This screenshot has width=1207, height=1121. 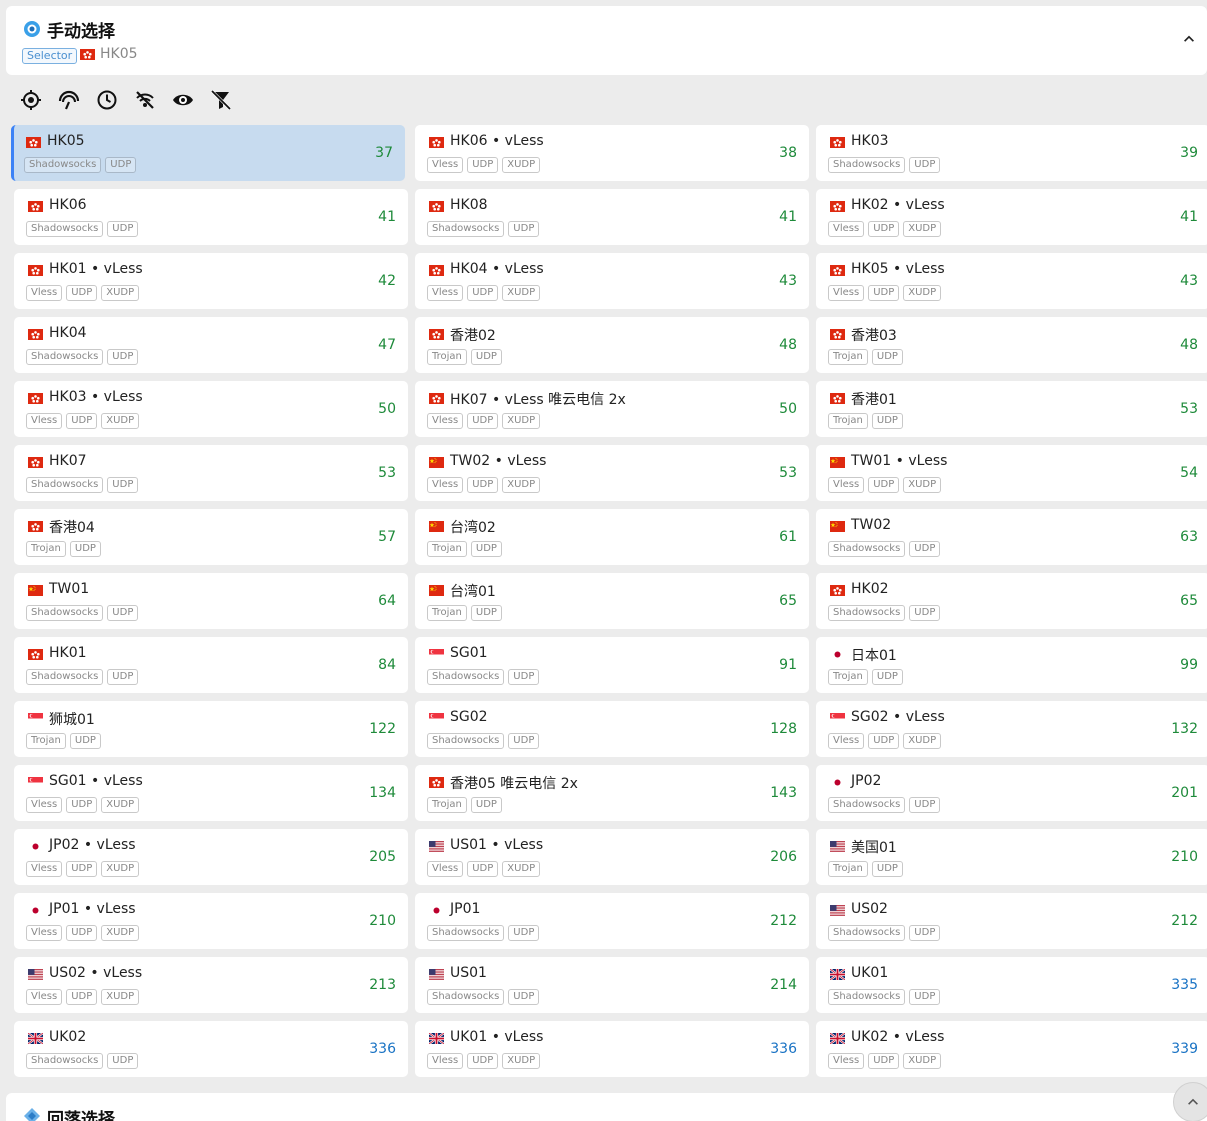 I want to click on proxy-card: UK02 • vLess Vless UDP XUDP 339, so click(x=1011, y=1049).